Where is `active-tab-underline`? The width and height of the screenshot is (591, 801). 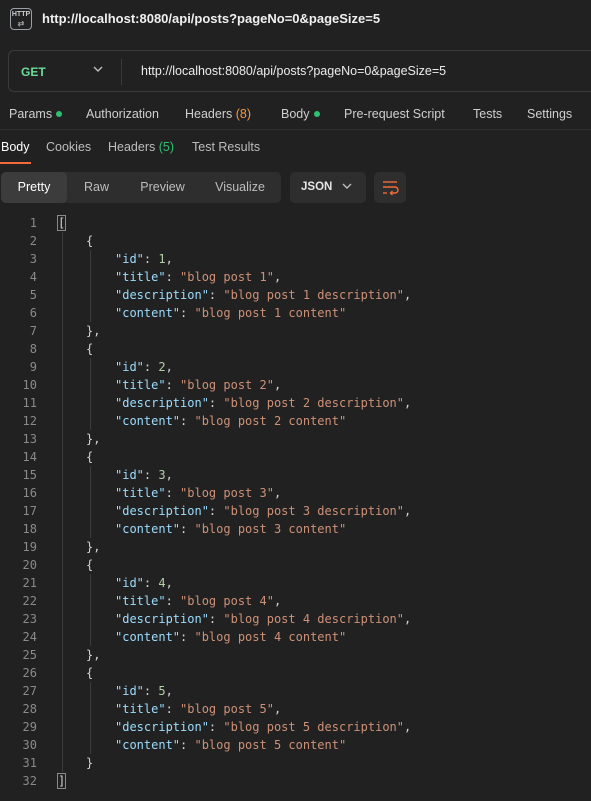
active-tab-underline is located at coordinates (15, 163).